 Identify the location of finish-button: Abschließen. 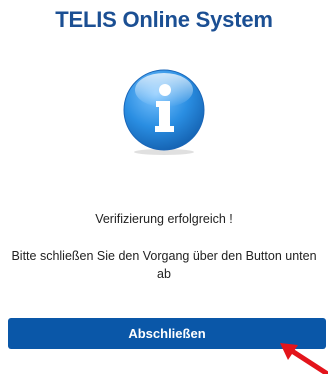
(167, 333).